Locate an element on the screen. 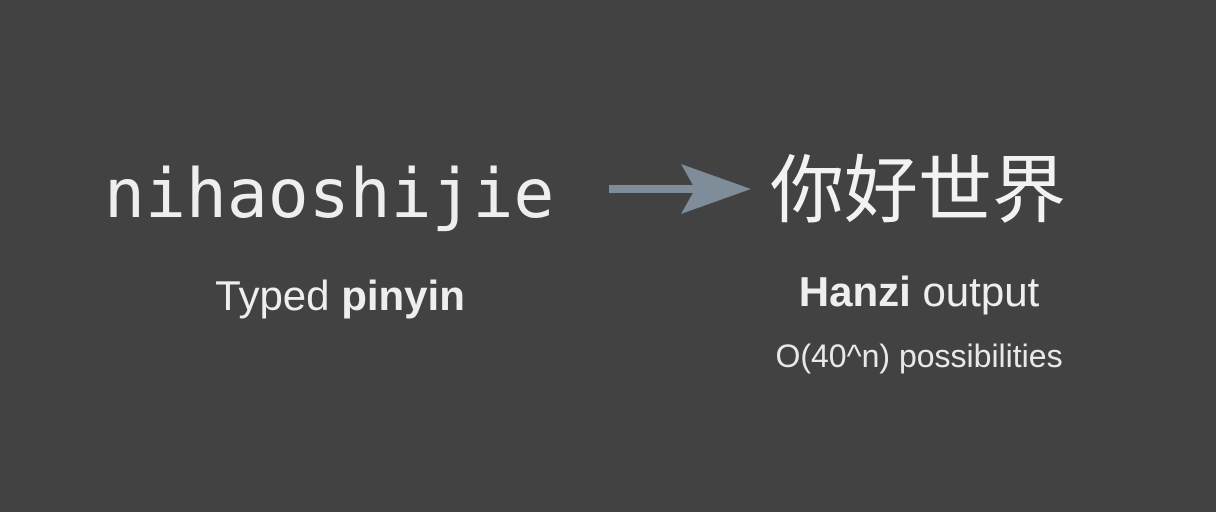 The width and height of the screenshot is (1216, 512). hanzi-caption: Hanzi output is located at coordinates (919, 292).